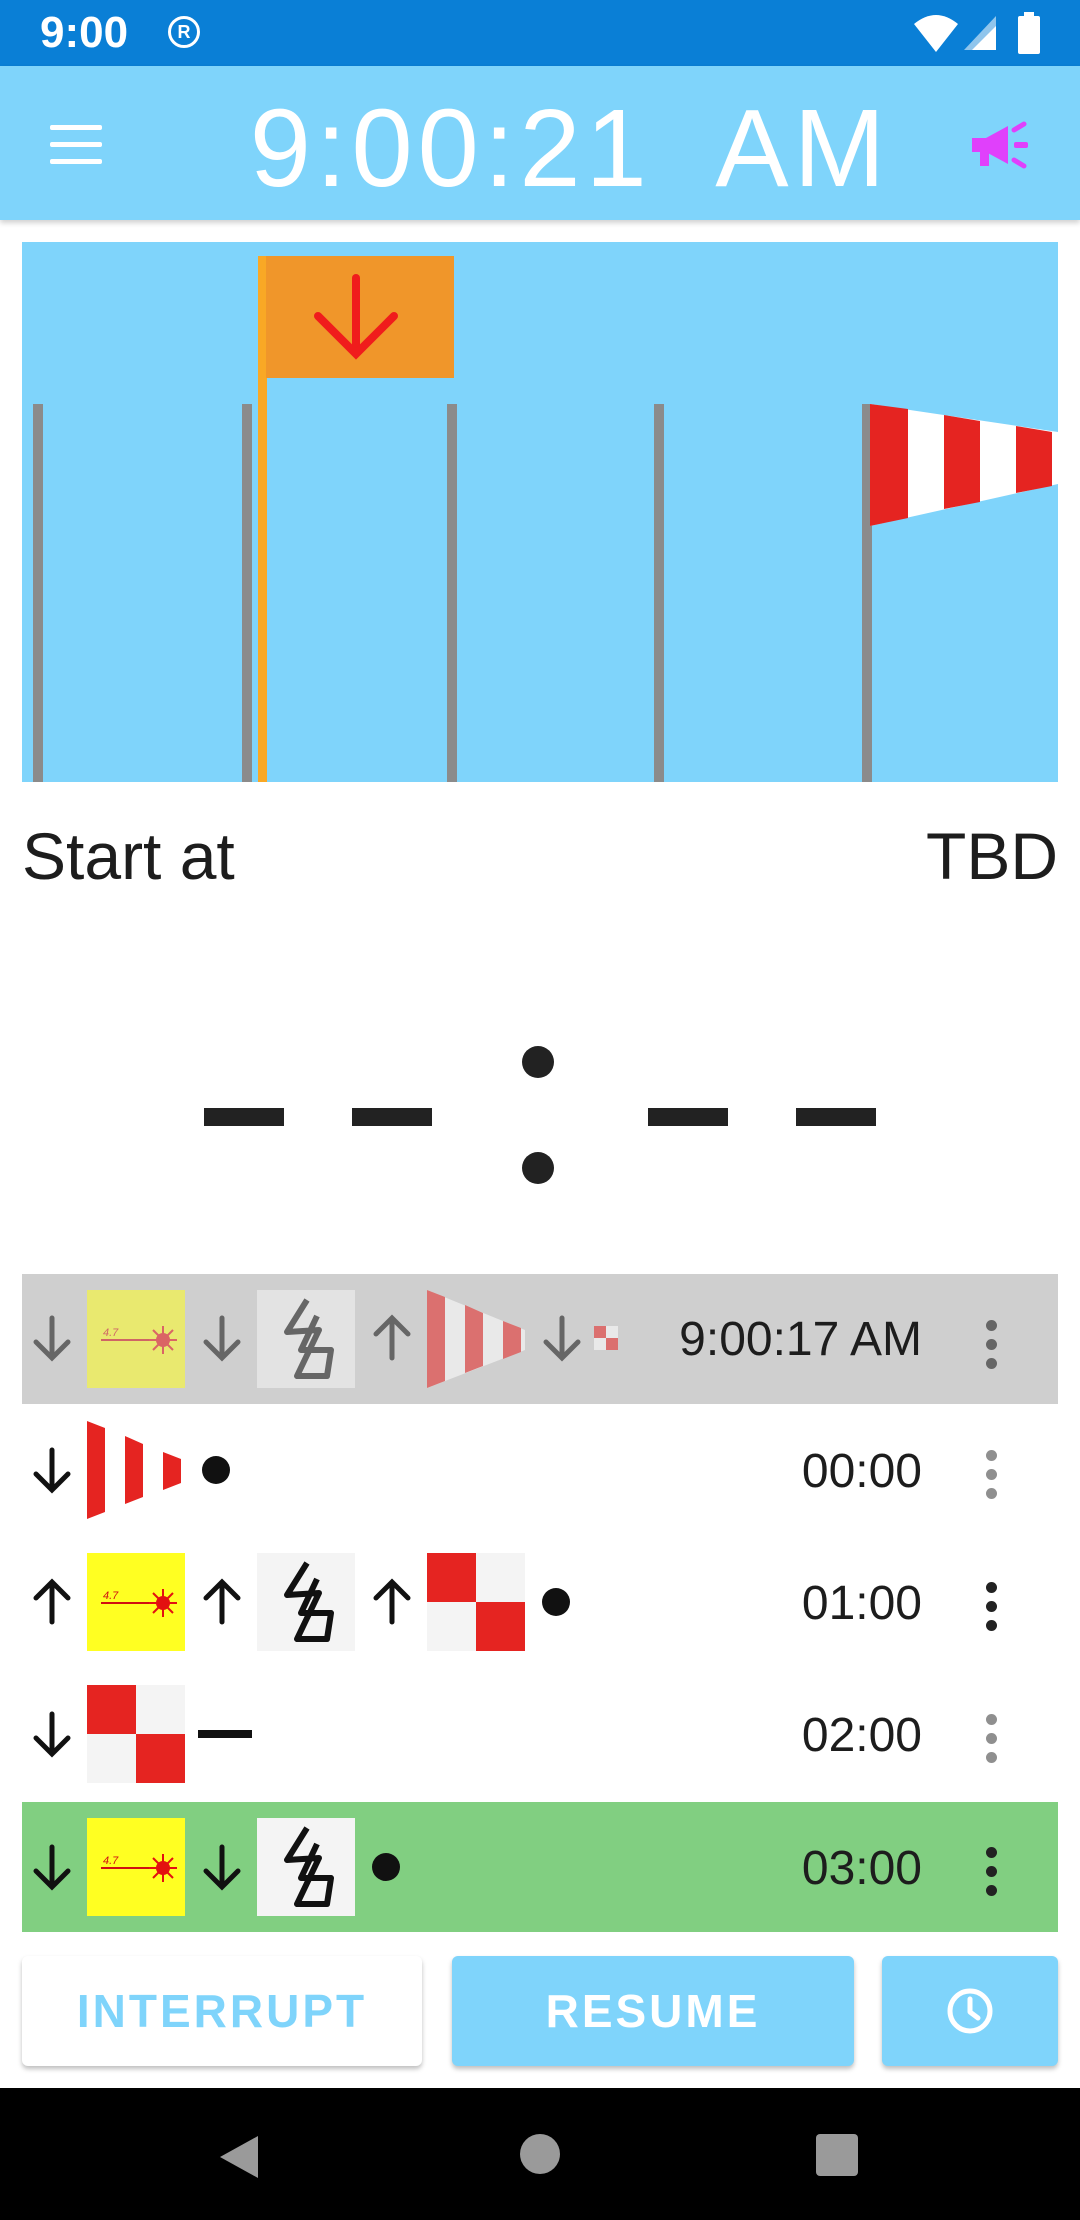 Image resolution: width=1080 pixels, height=2220 pixels. Describe the element at coordinates (1000, 145) in the screenshot. I see `megaphone-icon` at that location.